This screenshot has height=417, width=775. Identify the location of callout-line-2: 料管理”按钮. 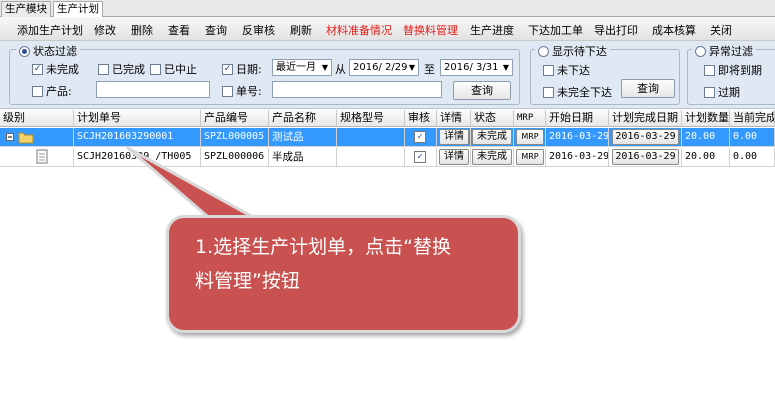
(247, 281).